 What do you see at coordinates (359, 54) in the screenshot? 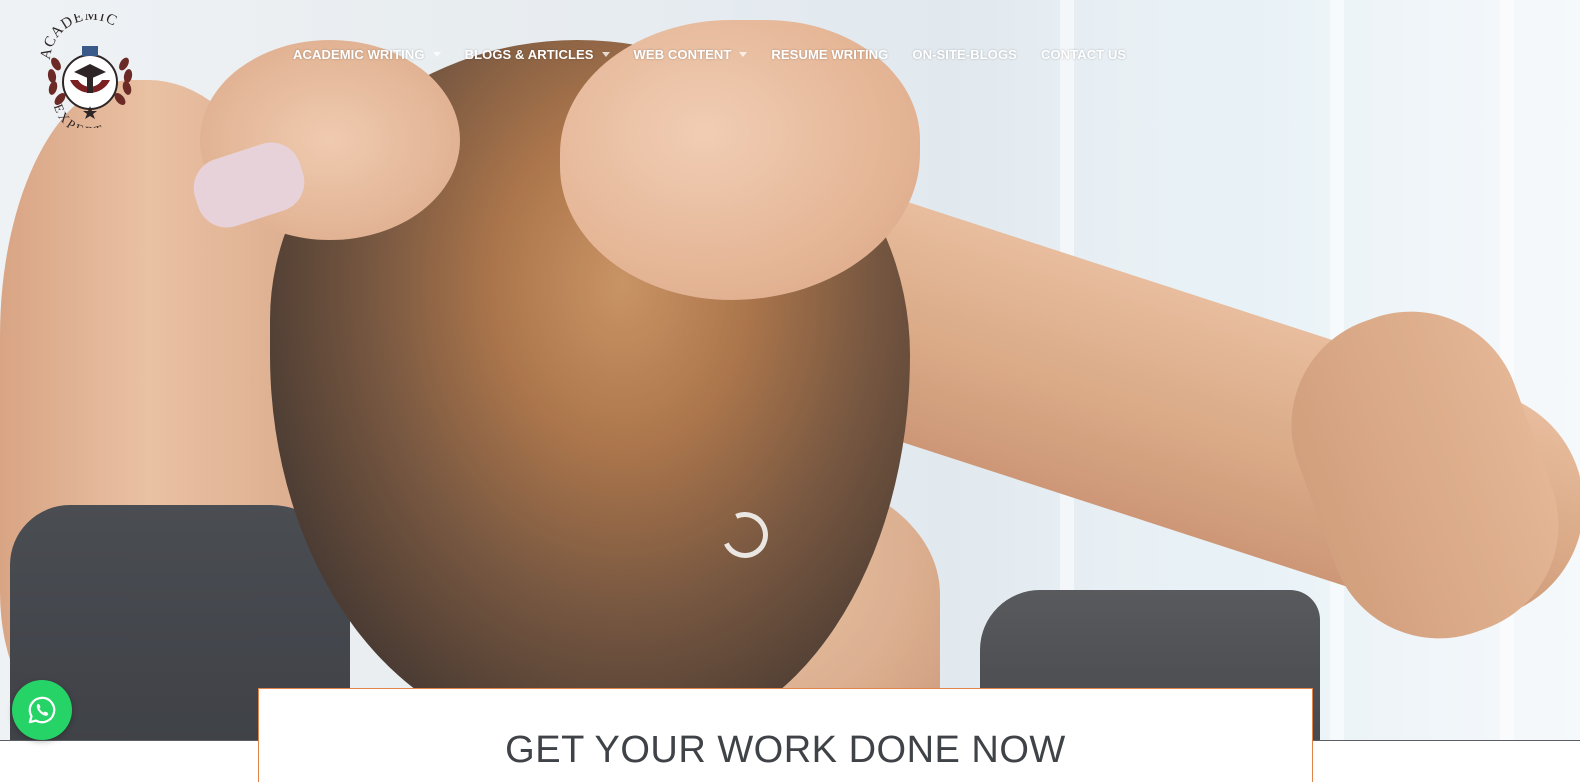
I see `nav-item-label: ACADEMIC WRITING` at bounding box center [359, 54].